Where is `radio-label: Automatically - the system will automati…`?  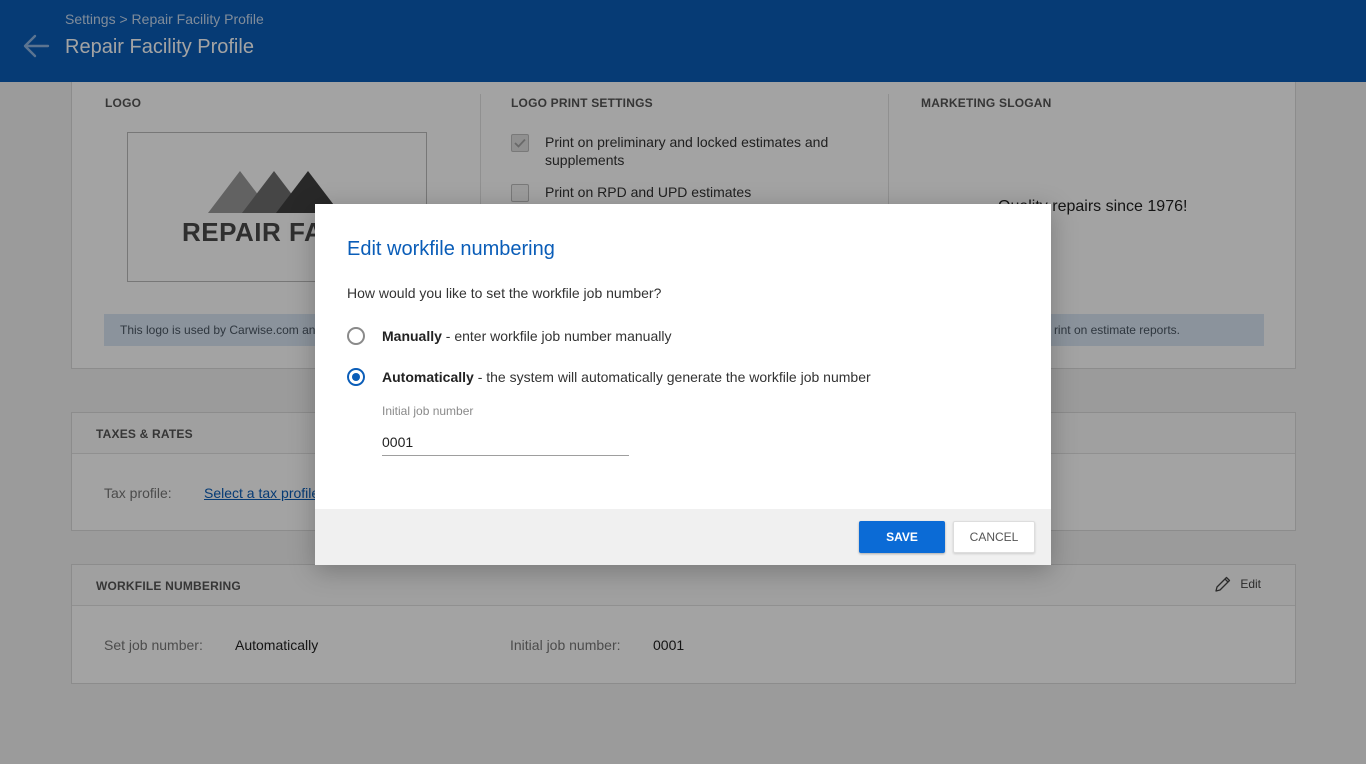 radio-label: Automatically - the system will automati… is located at coordinates (626, 377).